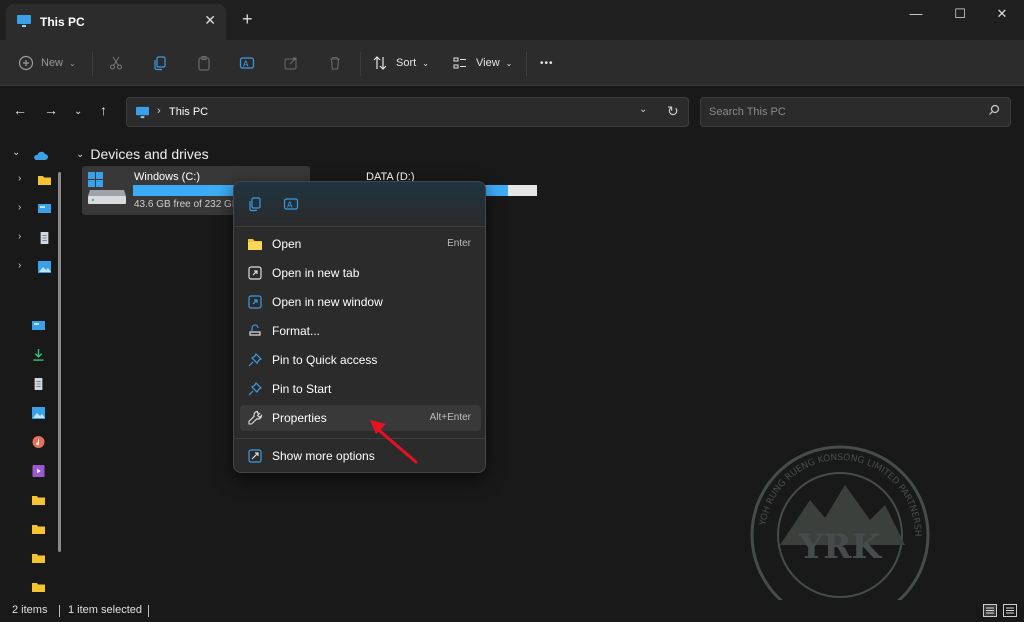  What do you see at coordinates (291, 204) in the screenshot?
I see `rename-icon: A` at bounding box center [291, 204].